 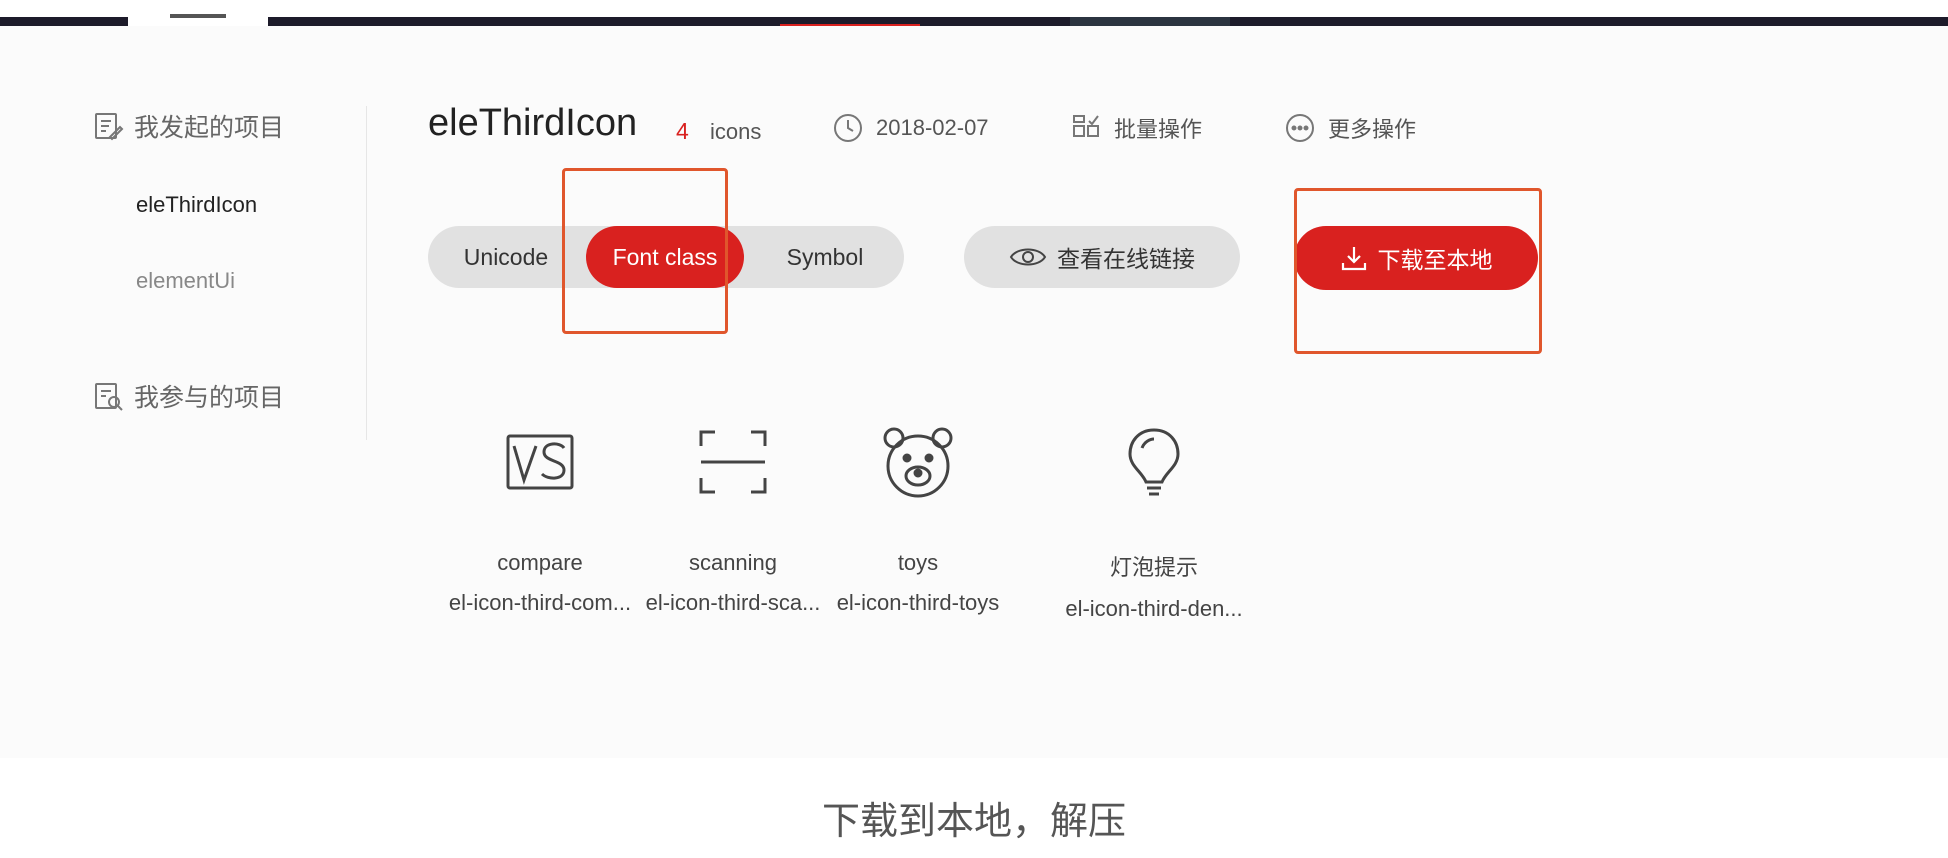 What do you see at coordinates (974, 21) in the screenshot?
I see `top-nav-strip` at bounding box center [974, 21].